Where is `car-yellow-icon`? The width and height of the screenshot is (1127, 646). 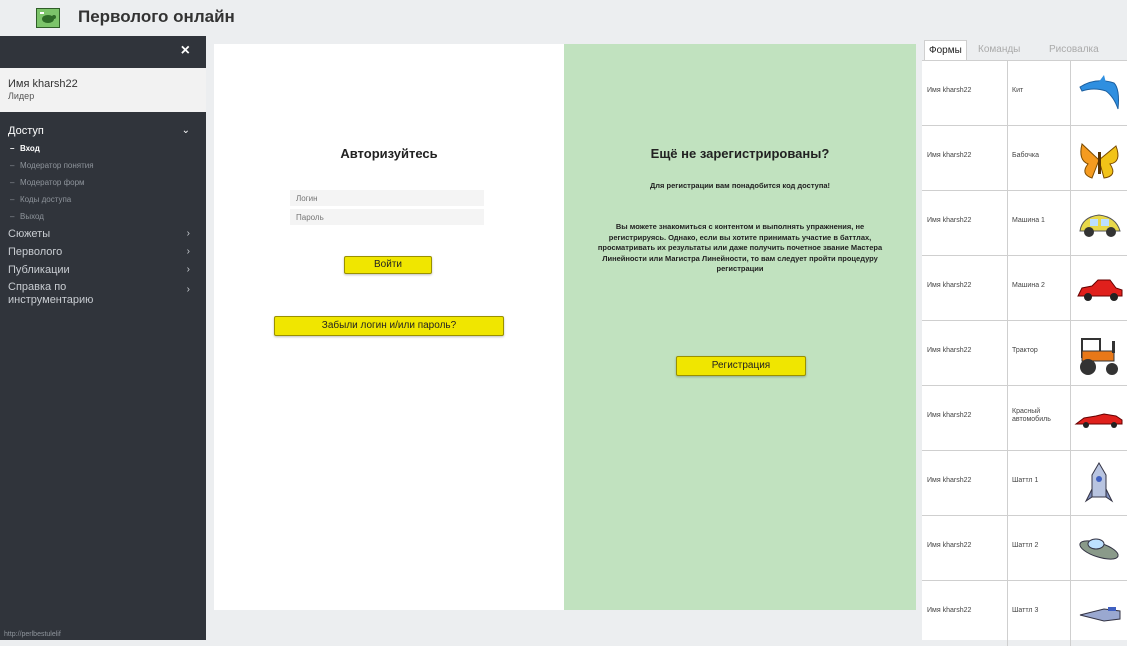
car-yellow-icon is located at coordinates (1100, 225).